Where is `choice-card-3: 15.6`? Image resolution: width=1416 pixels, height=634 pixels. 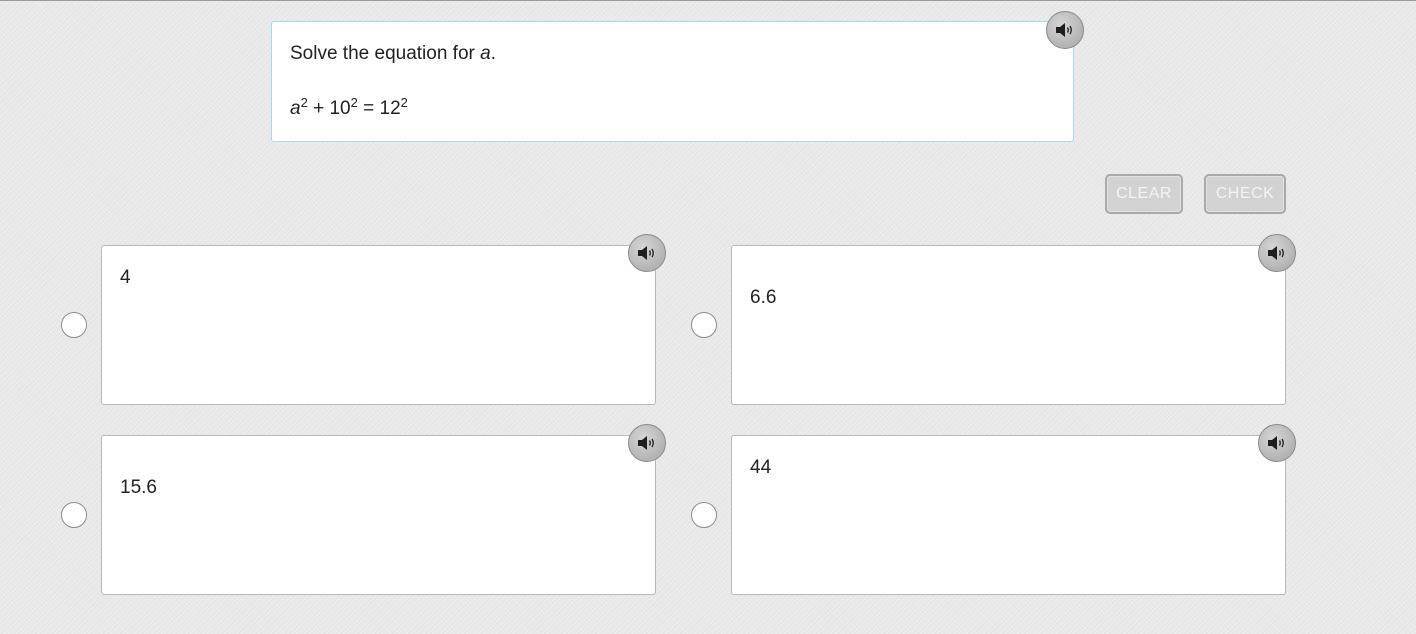 choice-card-3: 15.6 is located at coordinates (378, 515).